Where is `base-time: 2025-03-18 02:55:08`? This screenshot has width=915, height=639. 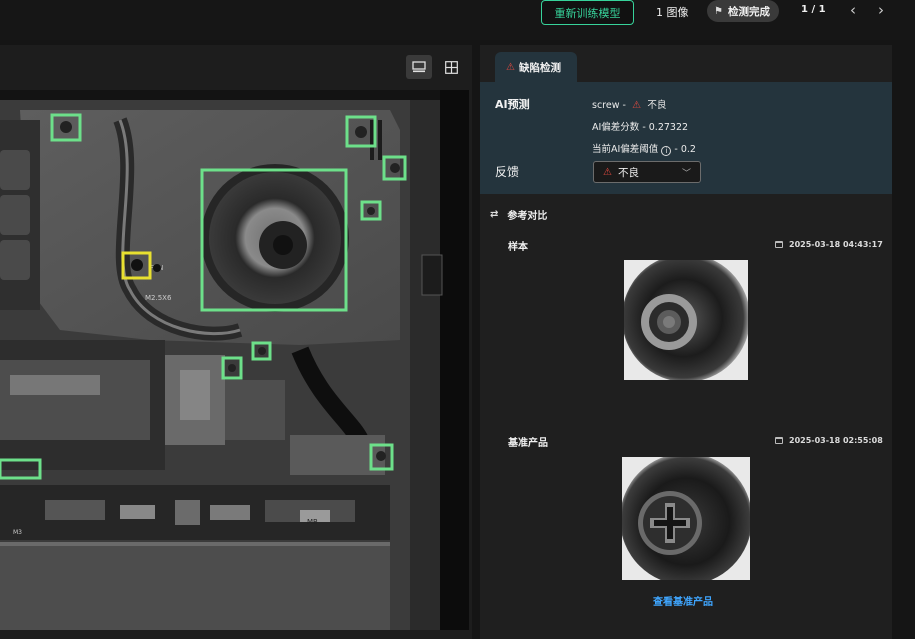
base-time: 2025-03-18 02:55:08 is located at coordinates (836, 440).